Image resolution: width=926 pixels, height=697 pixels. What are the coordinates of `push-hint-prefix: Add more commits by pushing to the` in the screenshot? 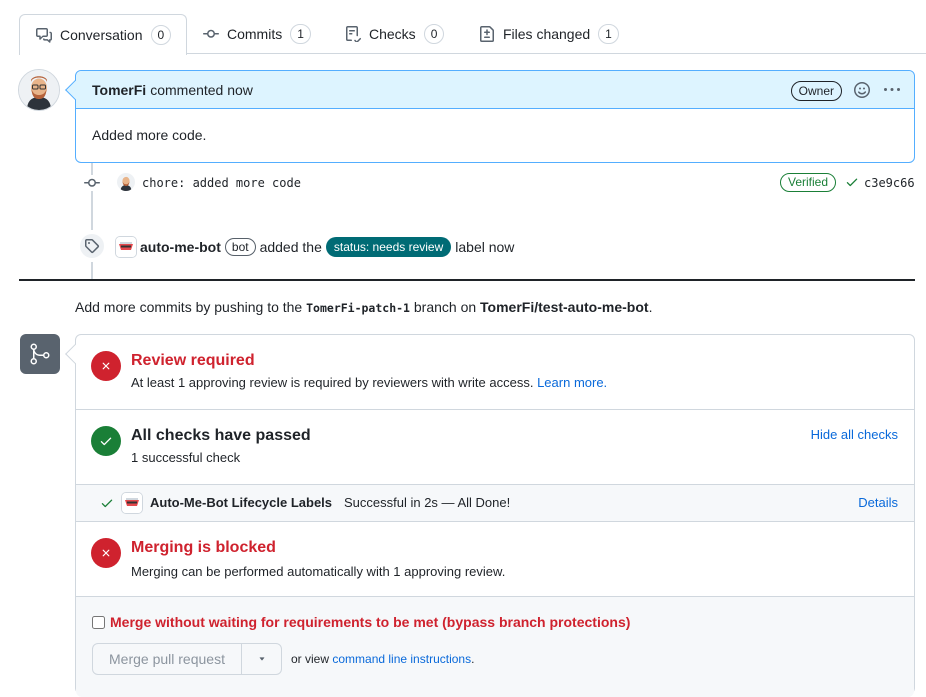 It's located at (189, 307).